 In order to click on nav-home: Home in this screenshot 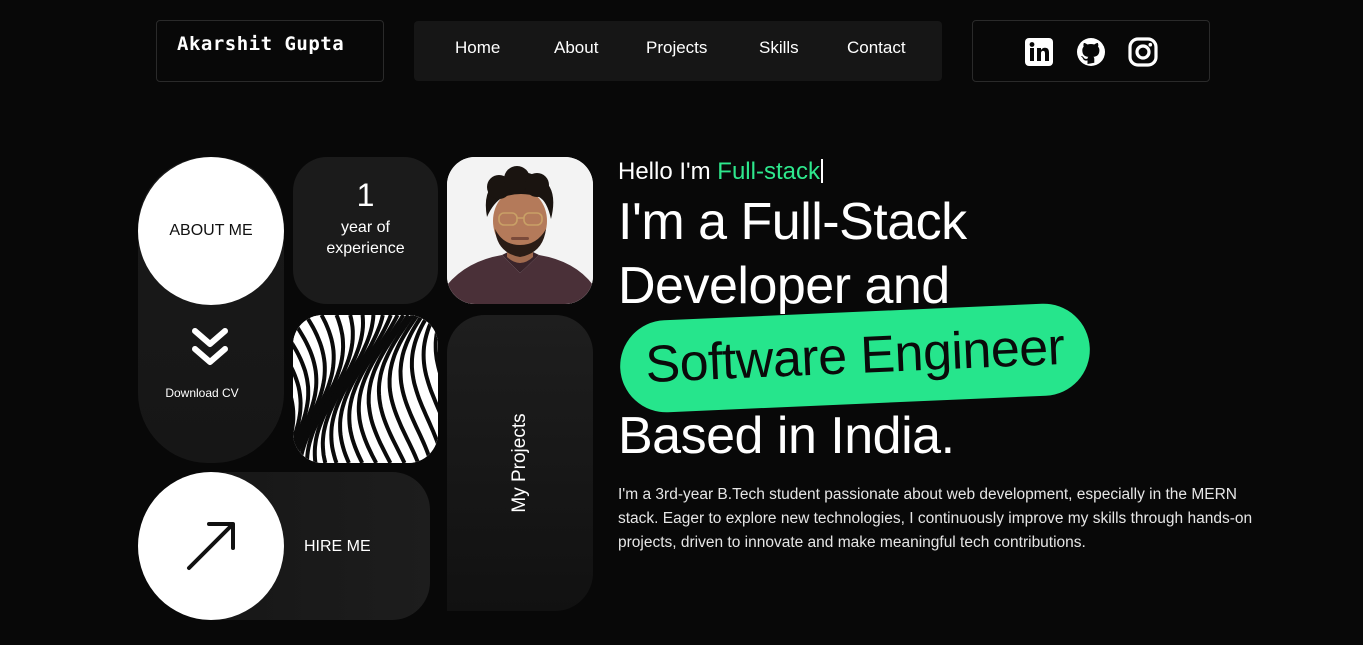, I will do `click(477, 48)`.